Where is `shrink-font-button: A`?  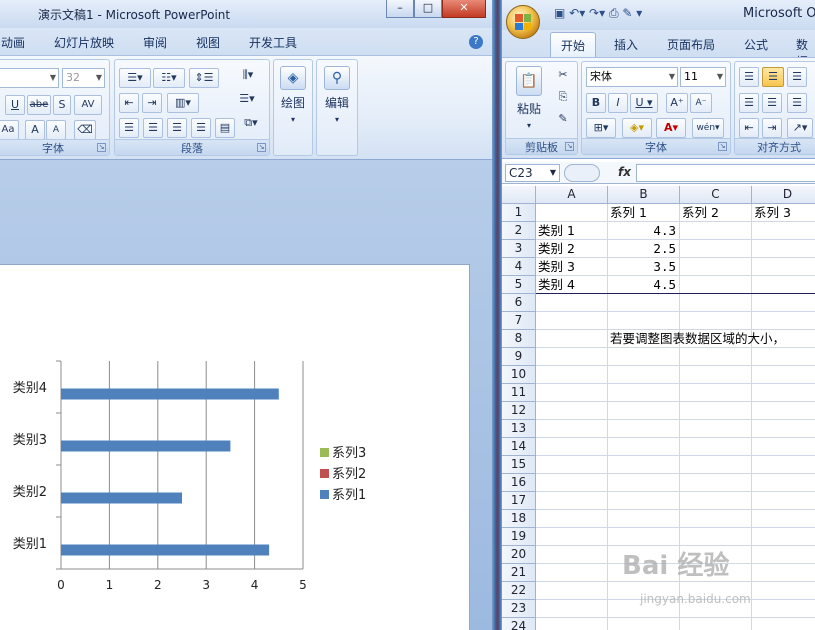
shrink-font-button: A is located at coordinates (56, 130).